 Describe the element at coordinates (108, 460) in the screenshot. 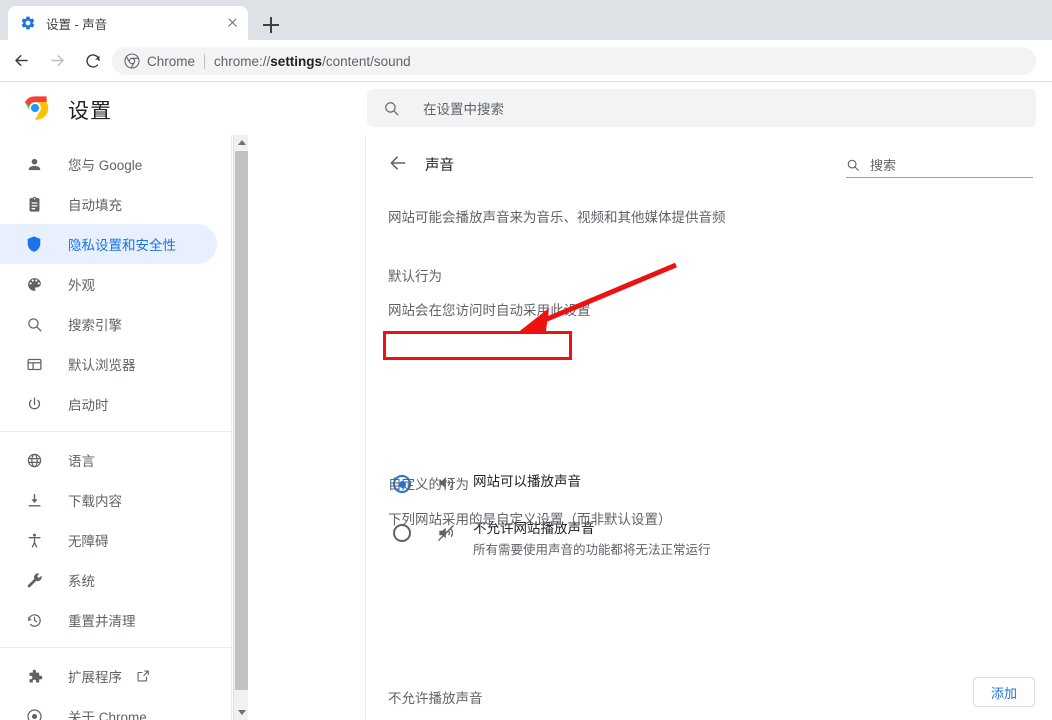

I see `sidebar-item-languages: 语言` at that location.